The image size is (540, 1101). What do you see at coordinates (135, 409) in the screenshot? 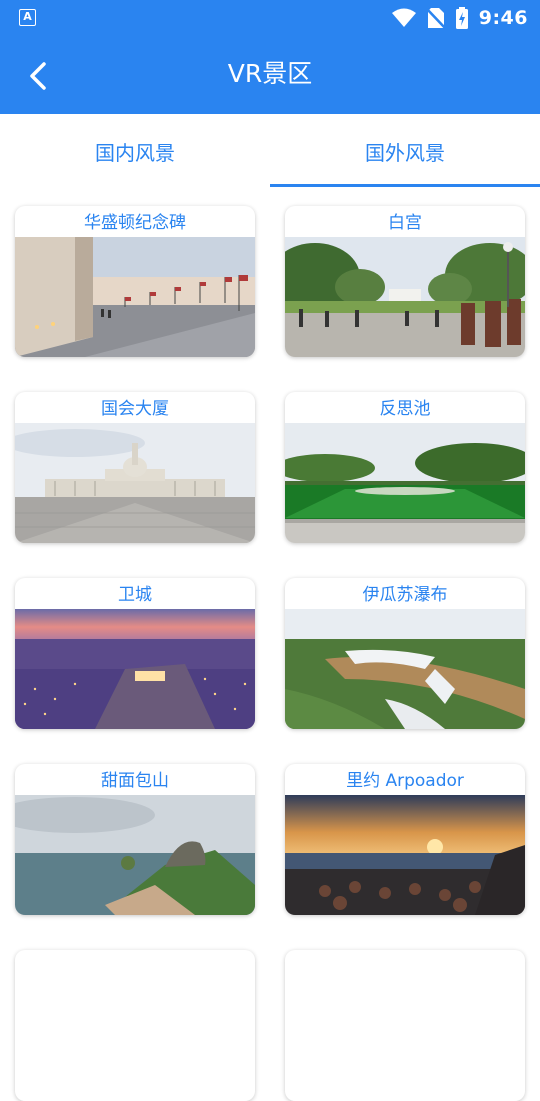
I see `scenic-card-title: 国会大厦` at bounding box center [135, 409].